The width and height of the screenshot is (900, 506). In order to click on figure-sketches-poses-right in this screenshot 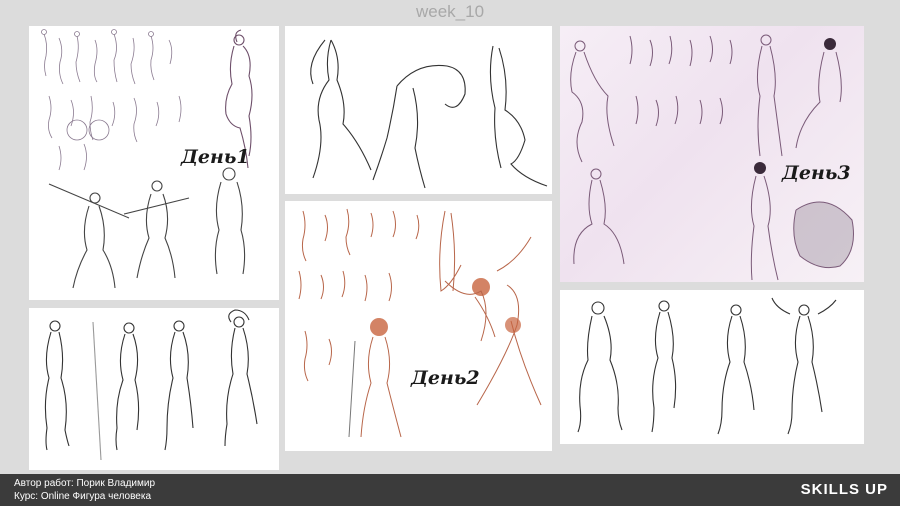, I will do `click(707, 366)`.